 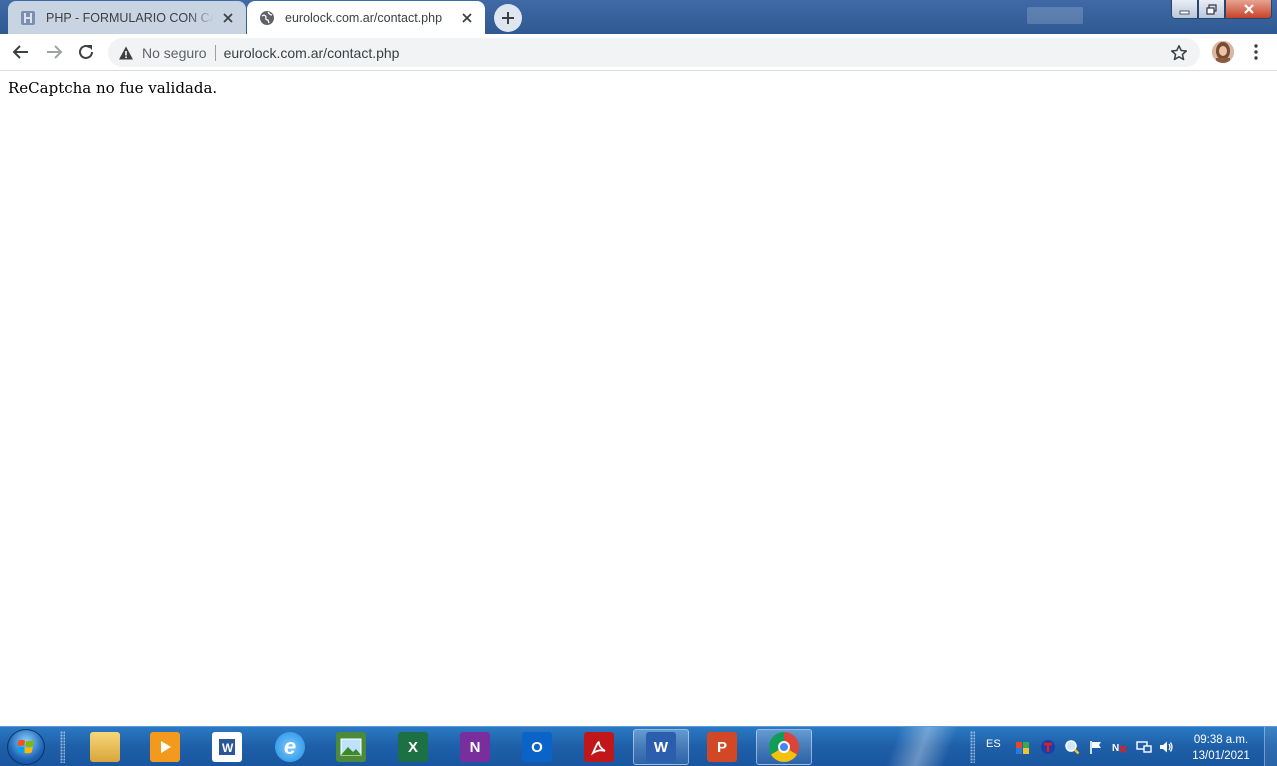 What do you see at coordinates (1144, 747) in the screenshot?
I see `network-icon` at bounding box center [1144, 747].